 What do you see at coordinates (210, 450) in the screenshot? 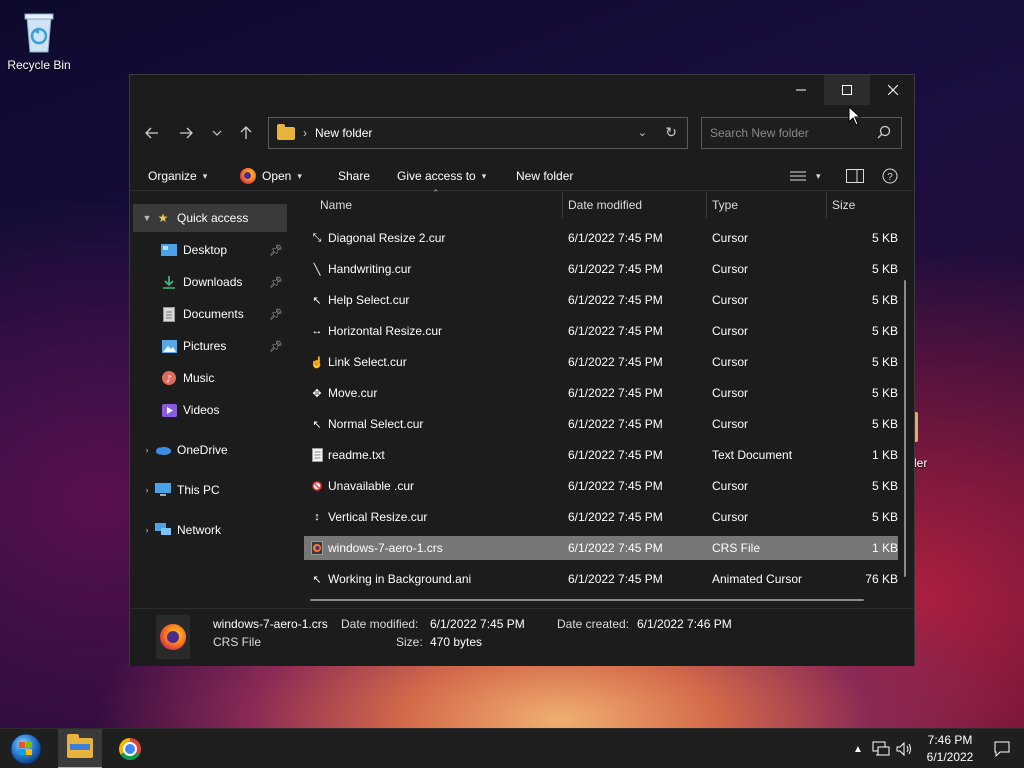
I see `nav-onedrive: › OneDrive` at bounding box center [210, 450].